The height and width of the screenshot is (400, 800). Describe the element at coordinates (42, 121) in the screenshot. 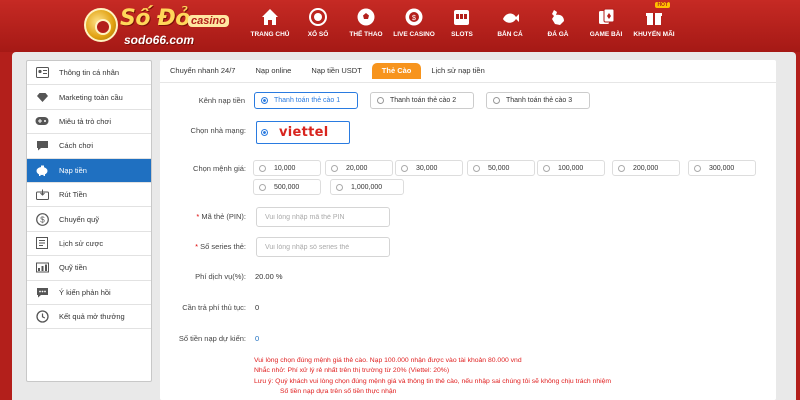

I see `gamepad-icon` at that location.